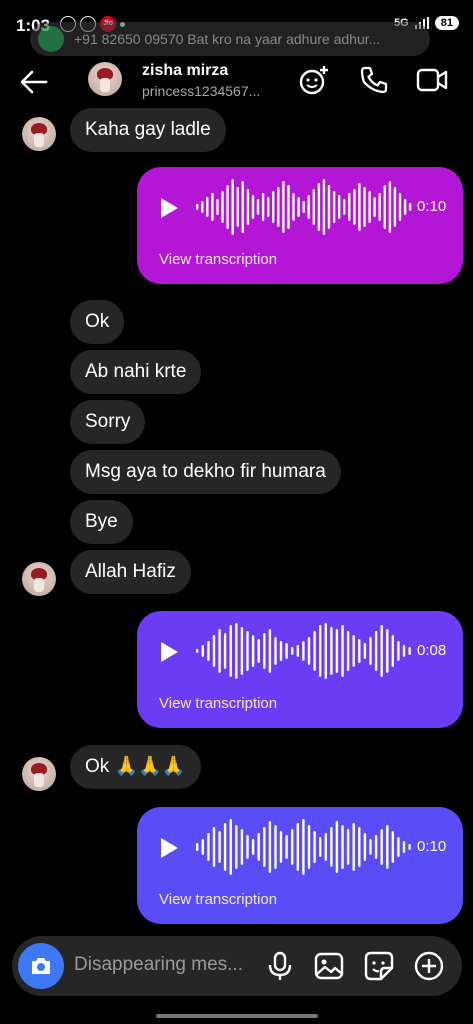 This screenshot has width=473, height=1024. Describe the element at coordinates (136, 372) in the screenshot. I see `message-bubble: Ab nahi krte` at that location.